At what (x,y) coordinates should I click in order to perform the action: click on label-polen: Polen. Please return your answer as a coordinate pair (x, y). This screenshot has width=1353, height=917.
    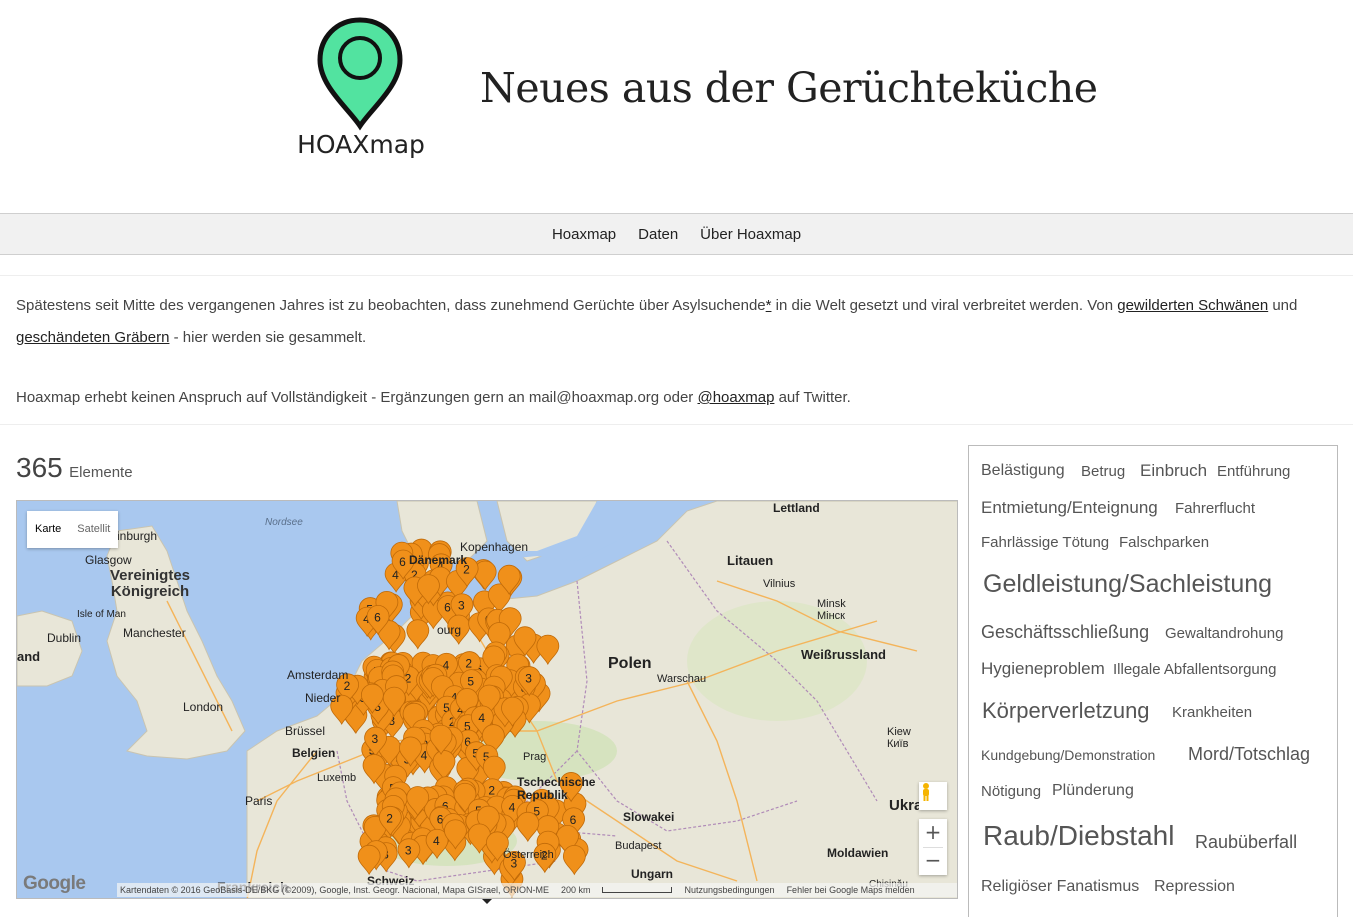
    Looking at the image, I should click on (630, 663).